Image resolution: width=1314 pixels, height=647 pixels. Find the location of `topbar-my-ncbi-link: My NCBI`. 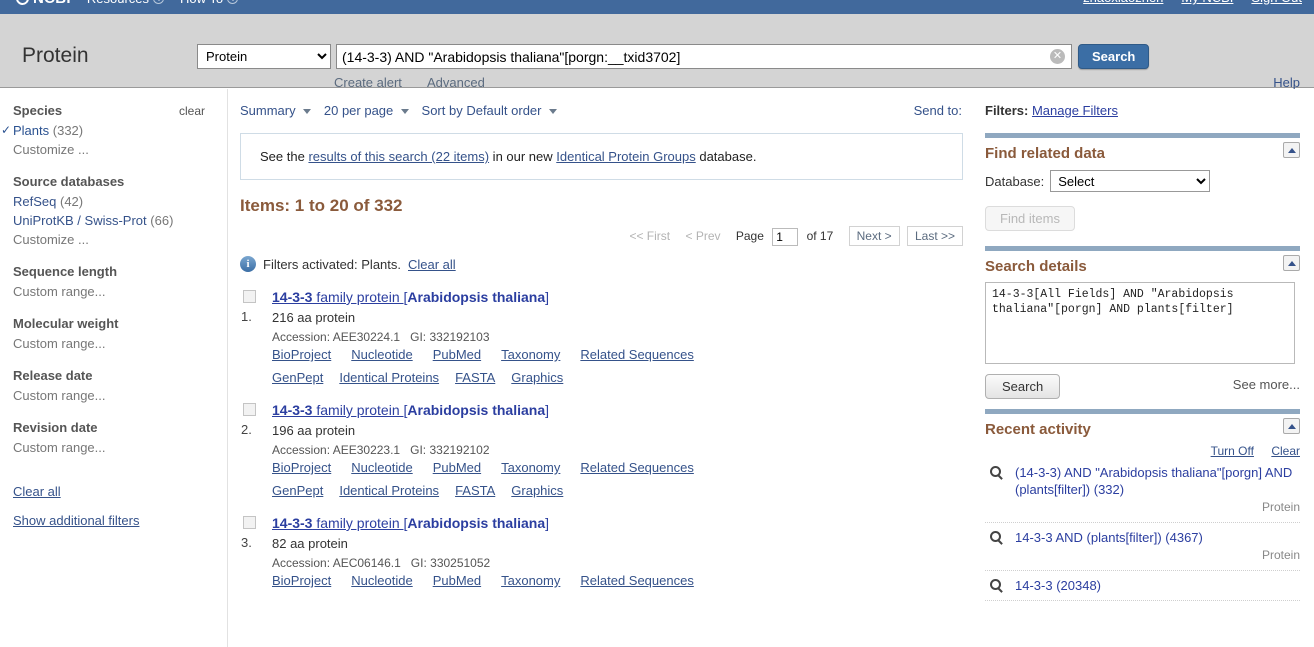

topbar-my-ncbi-link: My NCBI is located at coordinates (1207, 2).